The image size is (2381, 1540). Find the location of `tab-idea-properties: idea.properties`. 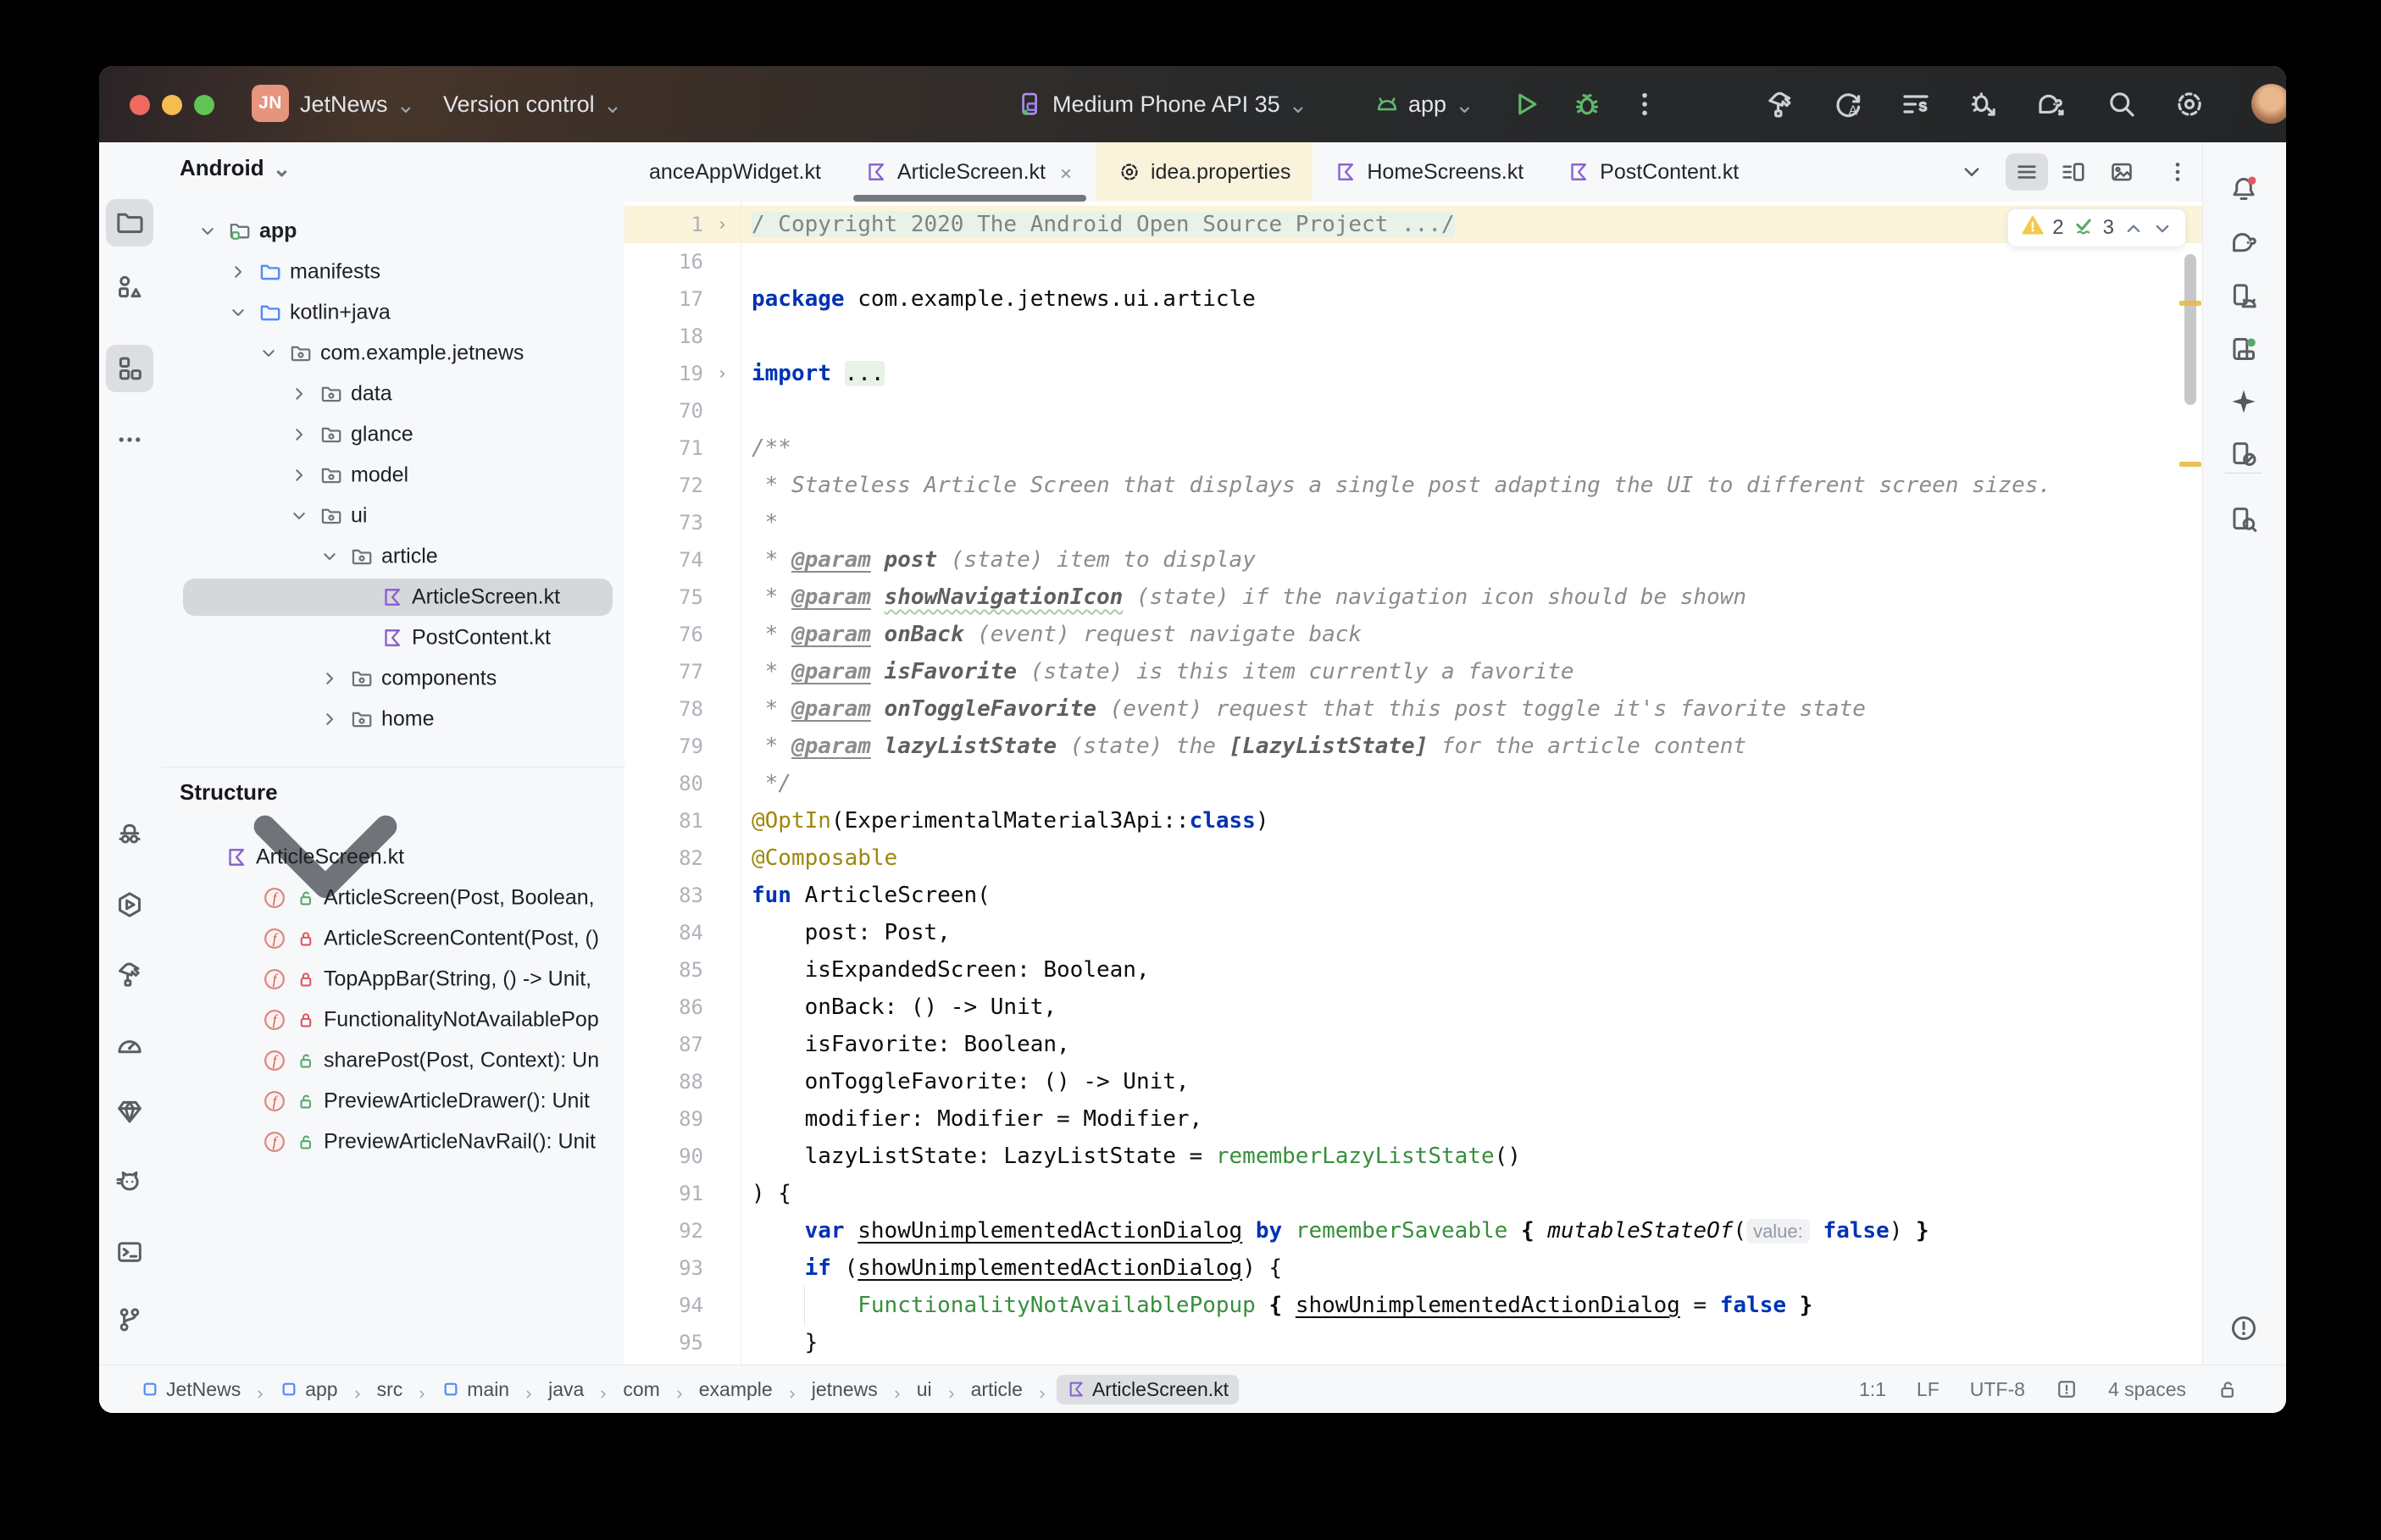

tab-idea-properties: idea.properties is located at coordinates (1204, 172).